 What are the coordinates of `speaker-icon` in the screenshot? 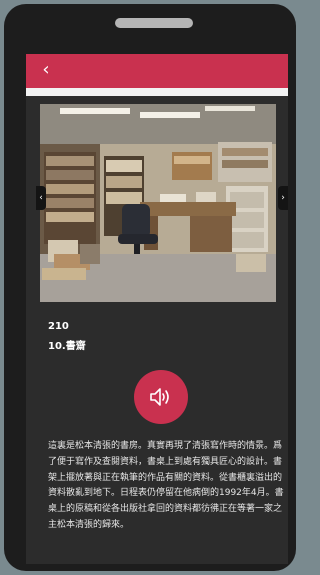 It's located at (159, 397).